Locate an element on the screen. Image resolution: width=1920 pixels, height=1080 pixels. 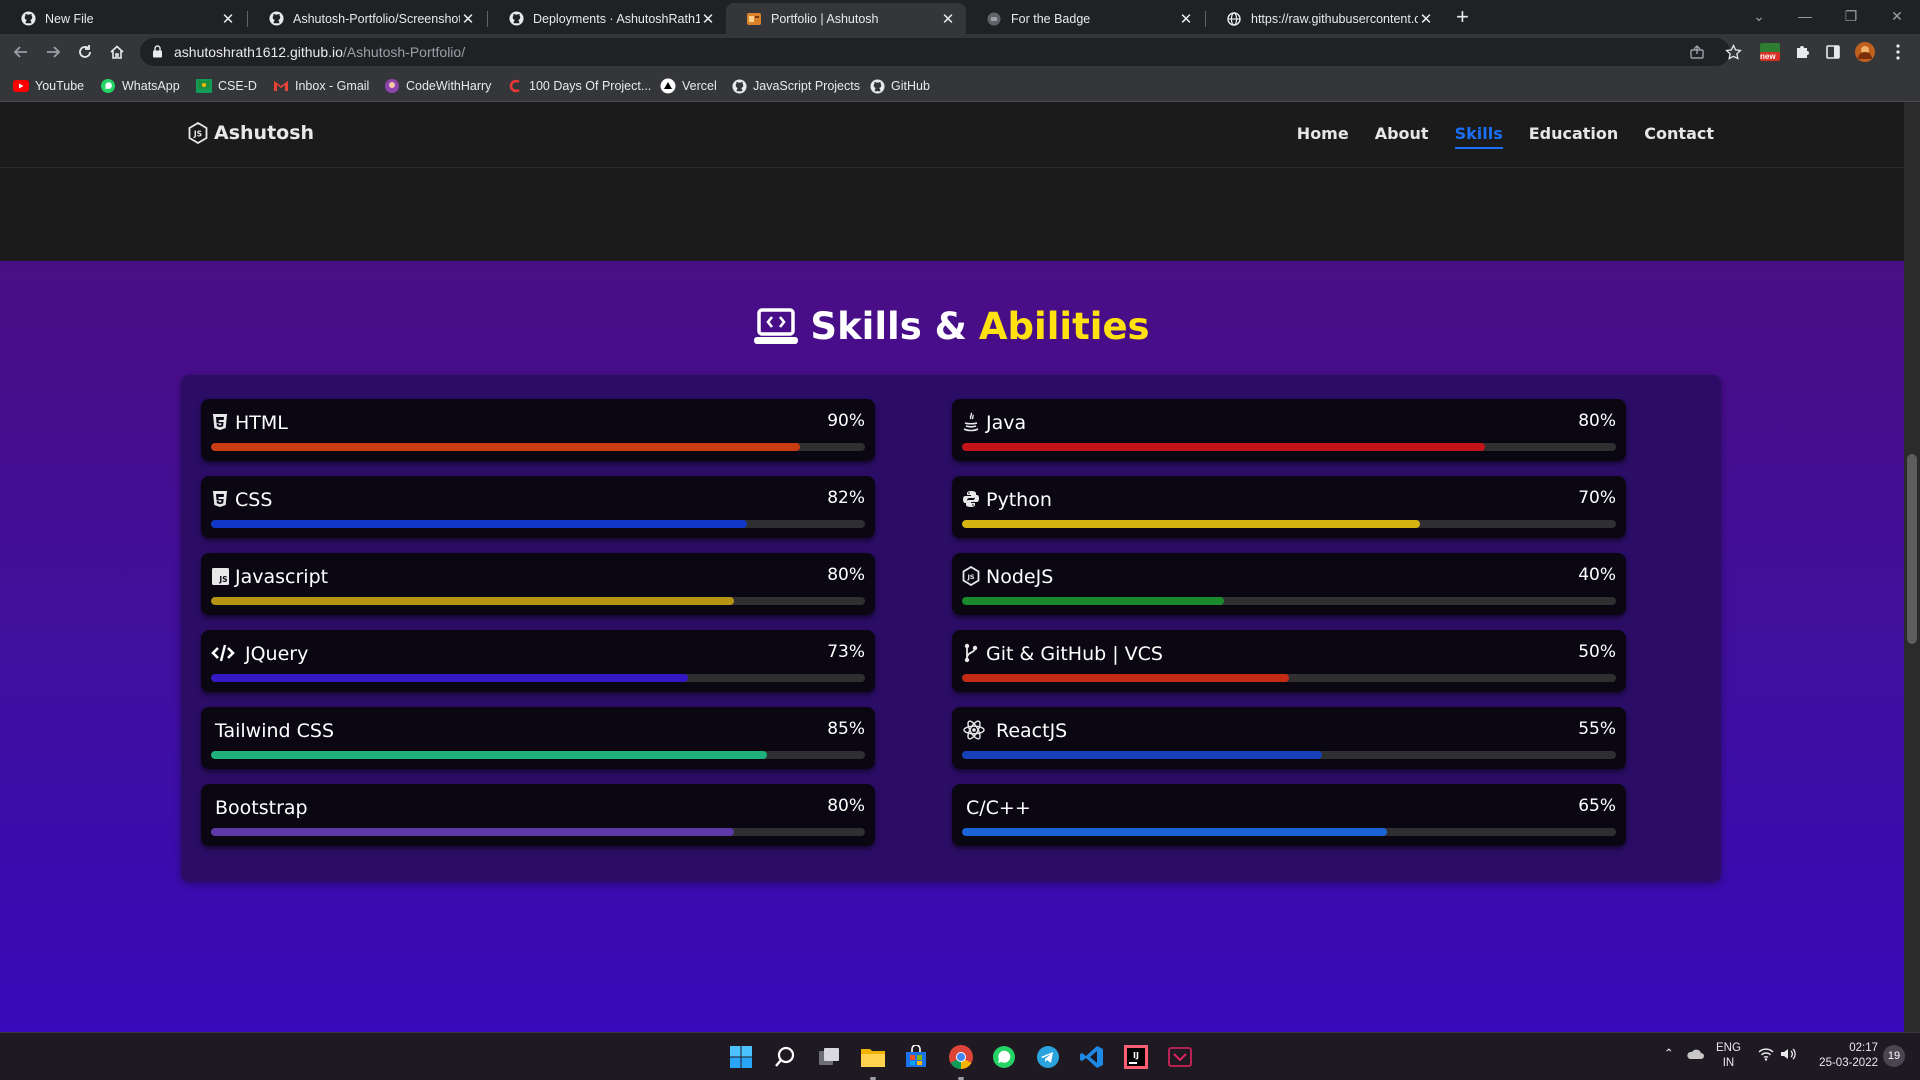
tab-title: New File is located at coordinates (69, 18).